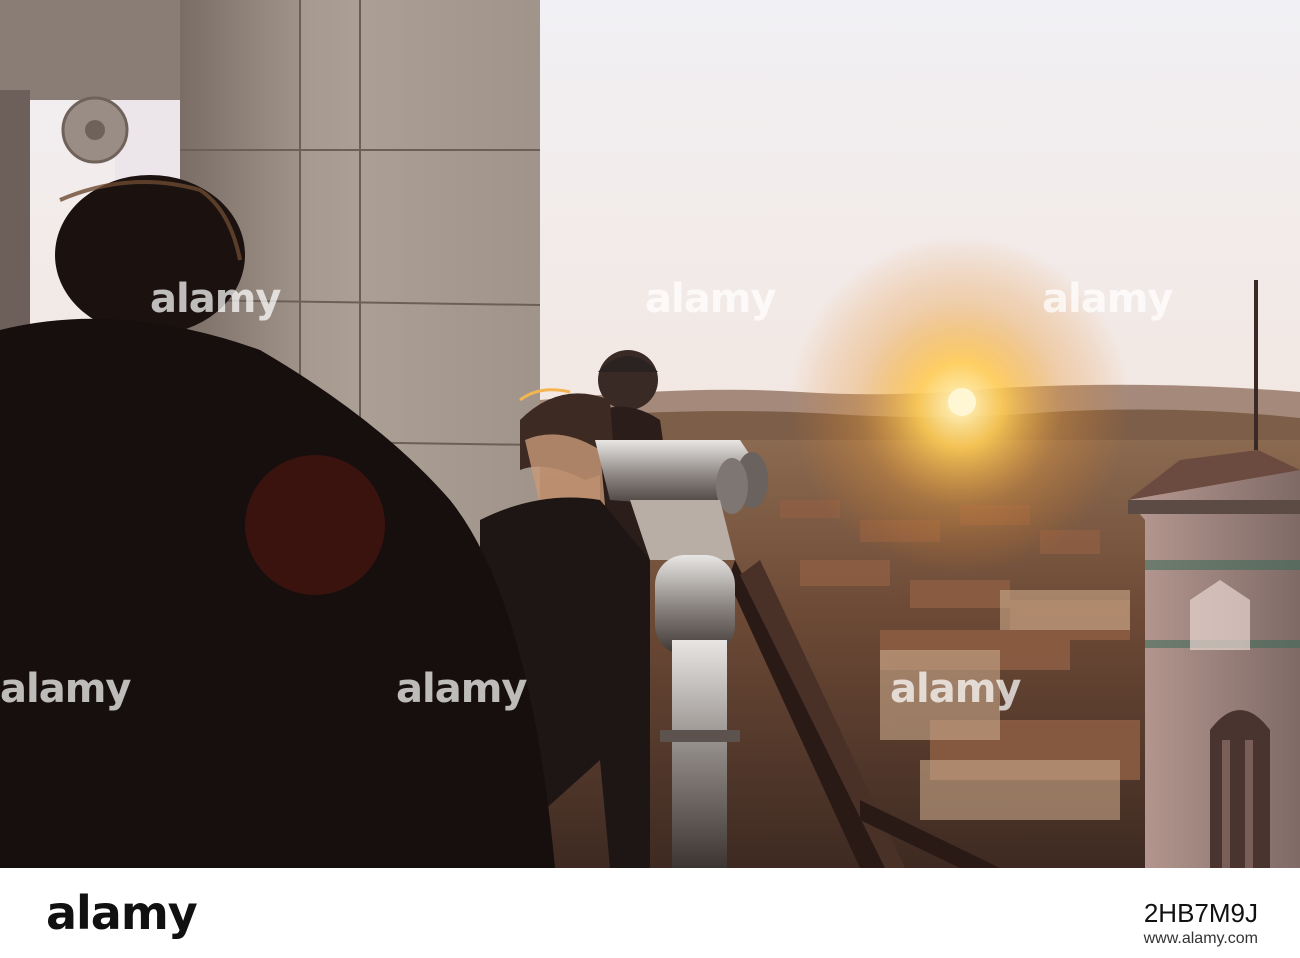 The image size is (1300, 958). Describe the element at coordinates (315, 525) in the screenshot. I see `lens-flare` at that location.